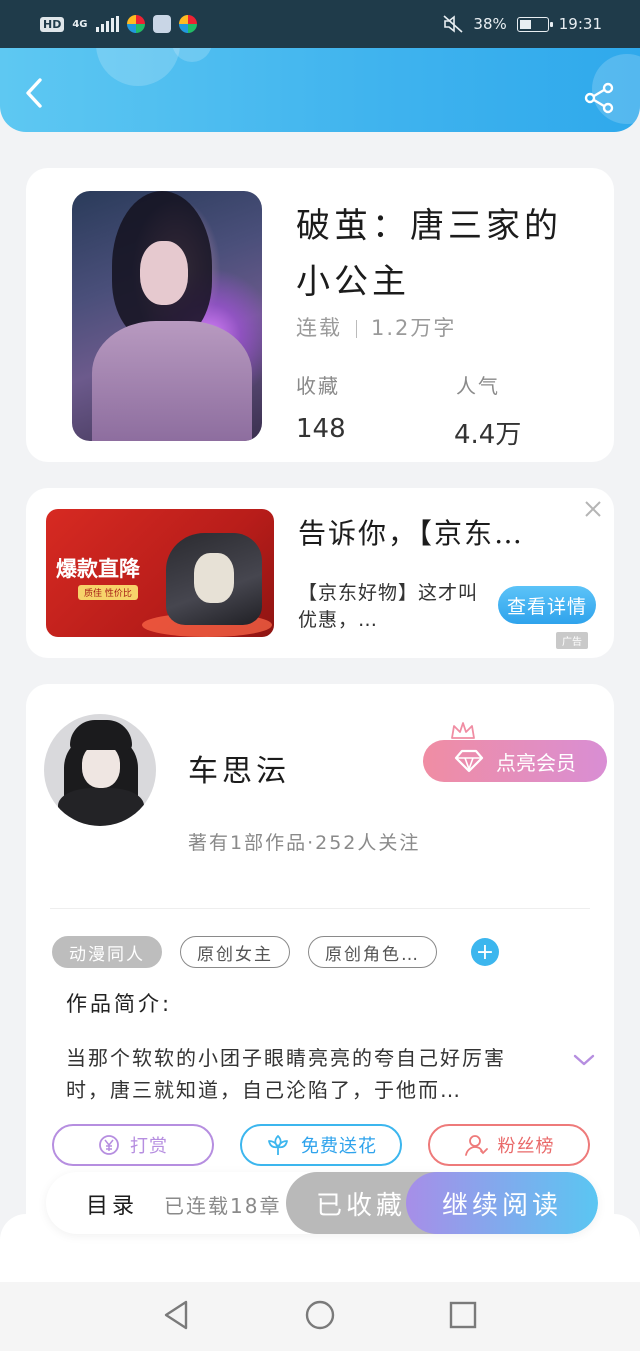 The image size is (640, 1351). I want to click on cover-figure-body, so click(172, 381).